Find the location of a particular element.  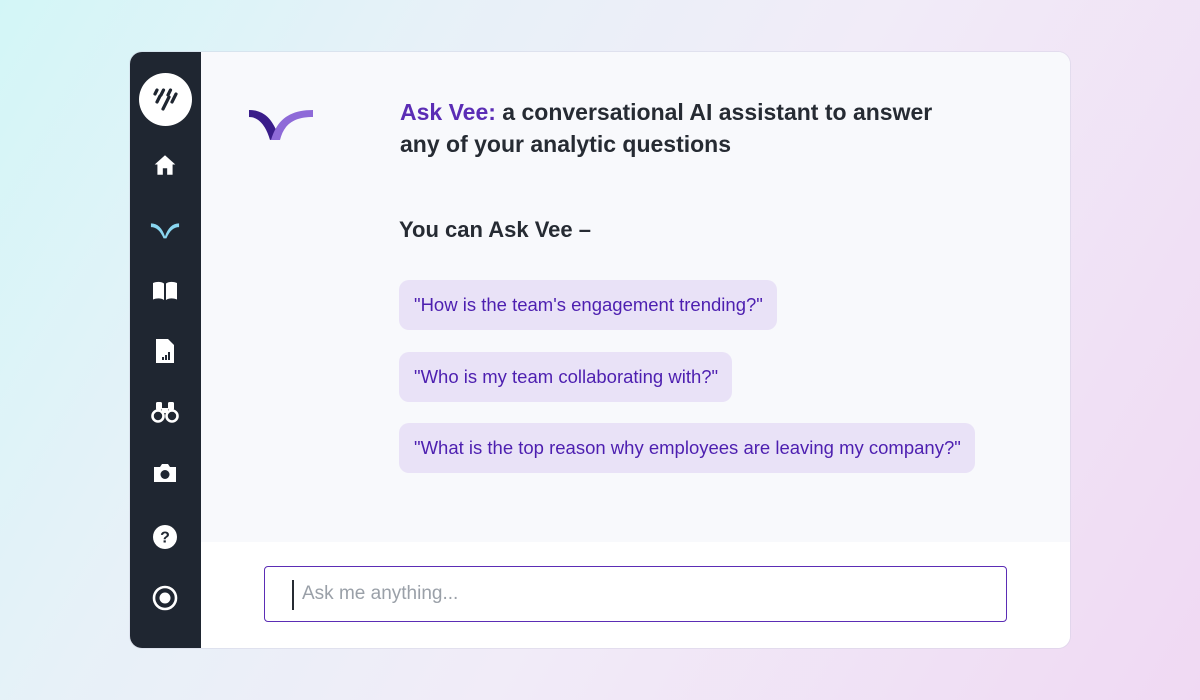

sidebar-item-ask-vee is located at coordinates (165, 229).